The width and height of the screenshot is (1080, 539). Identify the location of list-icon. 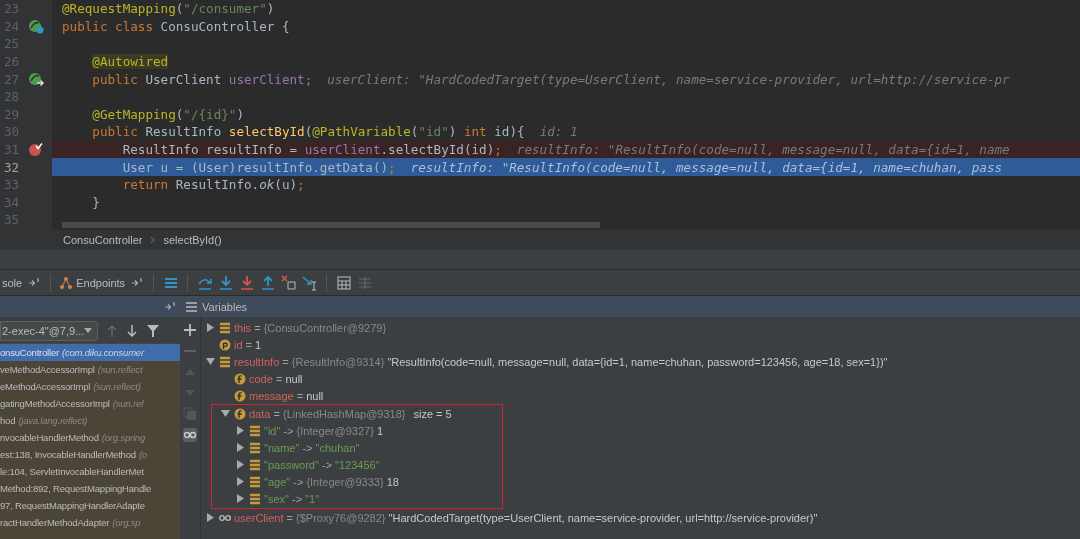
(191, 306).